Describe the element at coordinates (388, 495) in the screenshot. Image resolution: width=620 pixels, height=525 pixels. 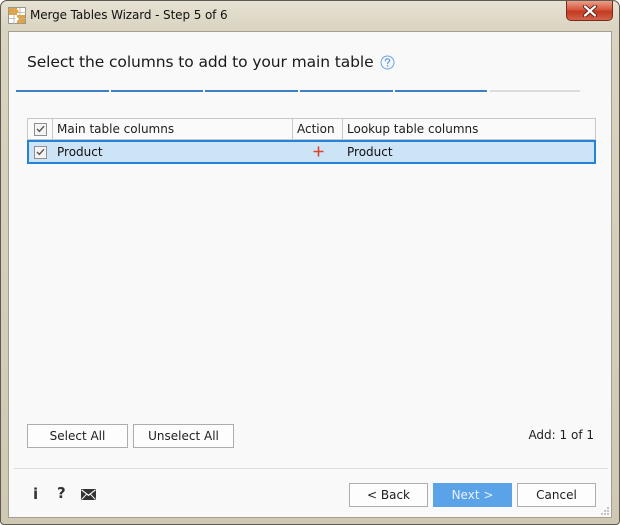
I see `back-button: < Back` at that location.